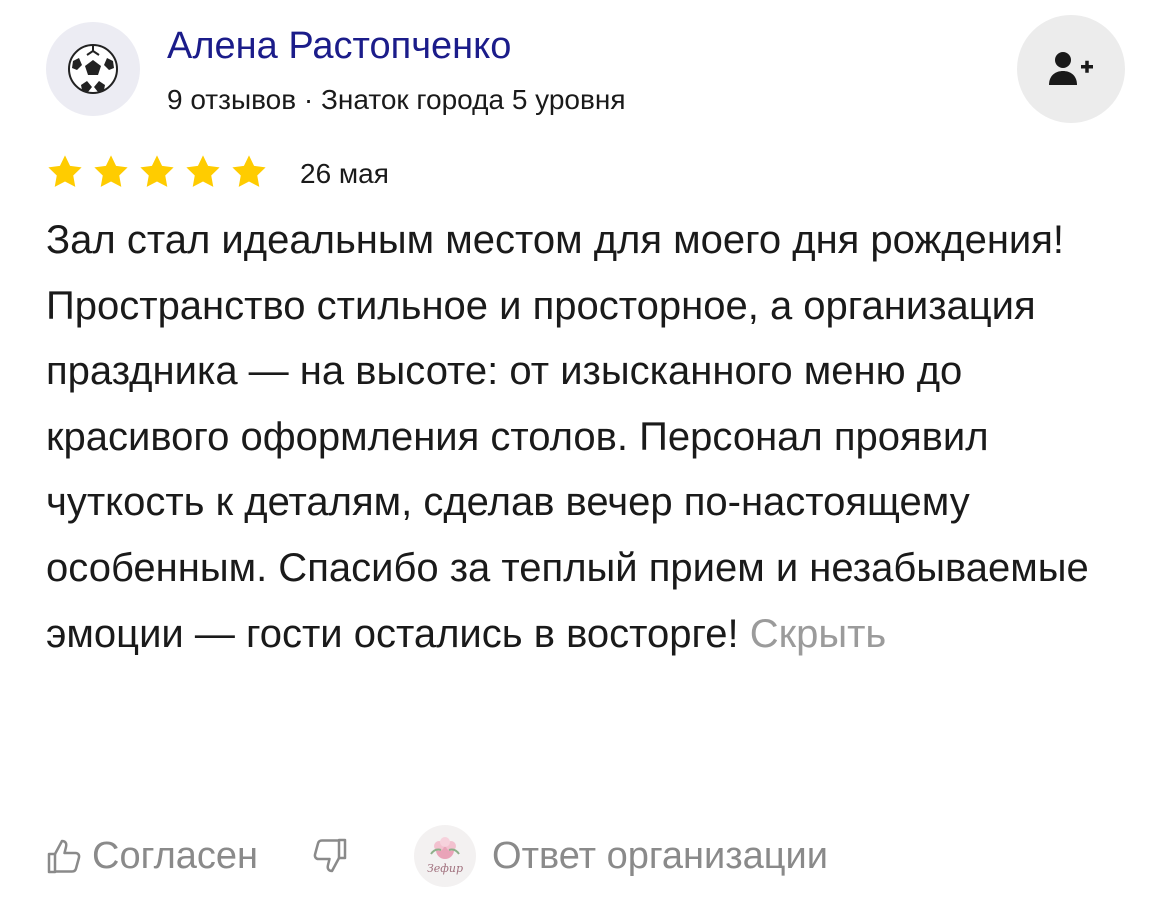  I want to click on rating-stars, so click(157, 172).